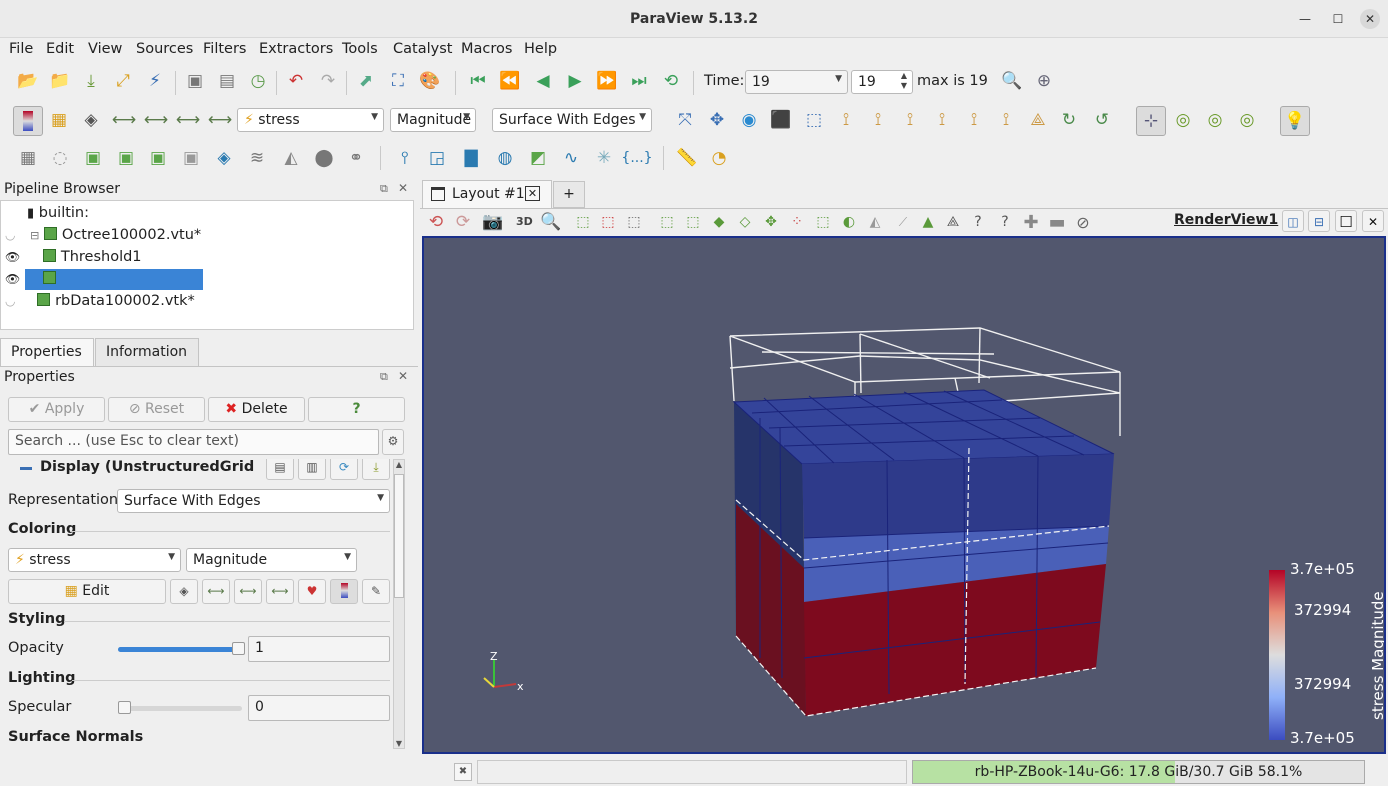  Describe the element at coordinates (291, 158) in the screenshot. I see `warp-vector-icon: ◭` at that location.